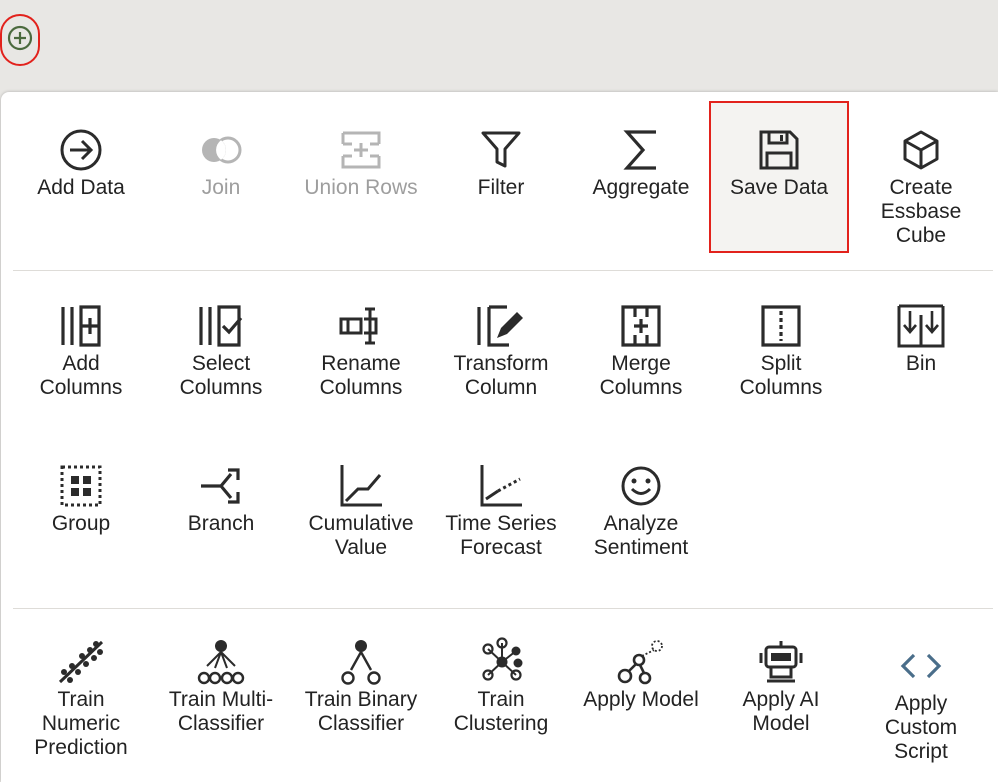 This screenshot has height=782, width=998. Describe the element at coordinates (501, 486) in the screenshot. I see `time-series-icon` at that location.